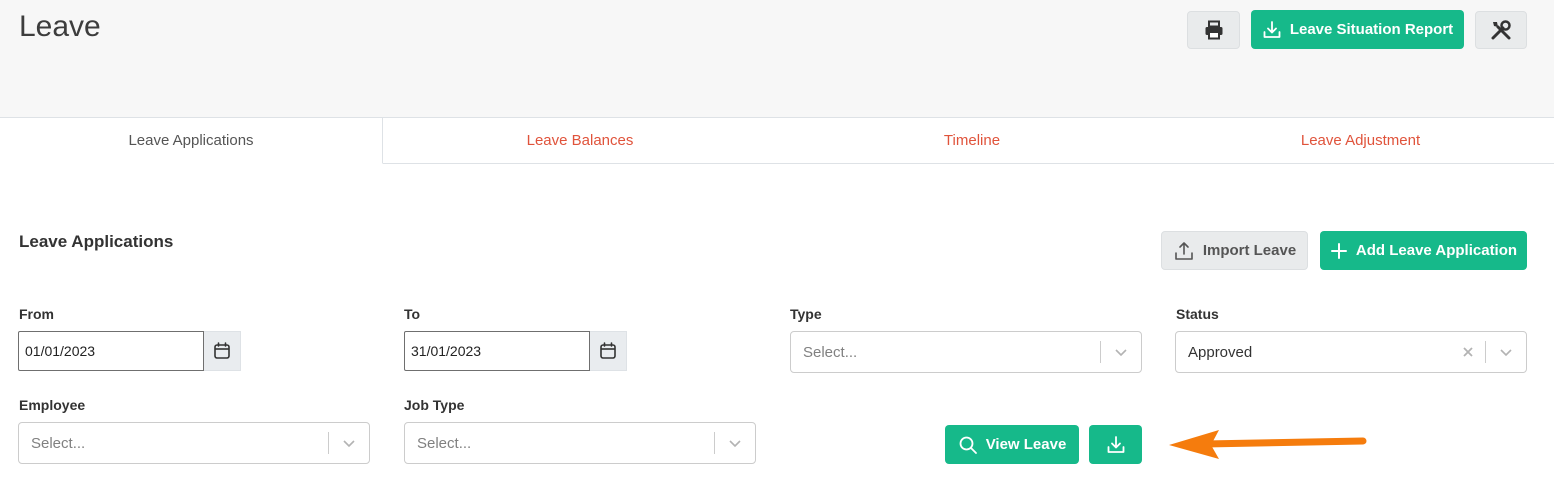 The image size is (1554, 487). What do you see at coordinates (1351, 352) in the screenshot?
I see `status-select: Approved` at bounding box center [1351, 352].